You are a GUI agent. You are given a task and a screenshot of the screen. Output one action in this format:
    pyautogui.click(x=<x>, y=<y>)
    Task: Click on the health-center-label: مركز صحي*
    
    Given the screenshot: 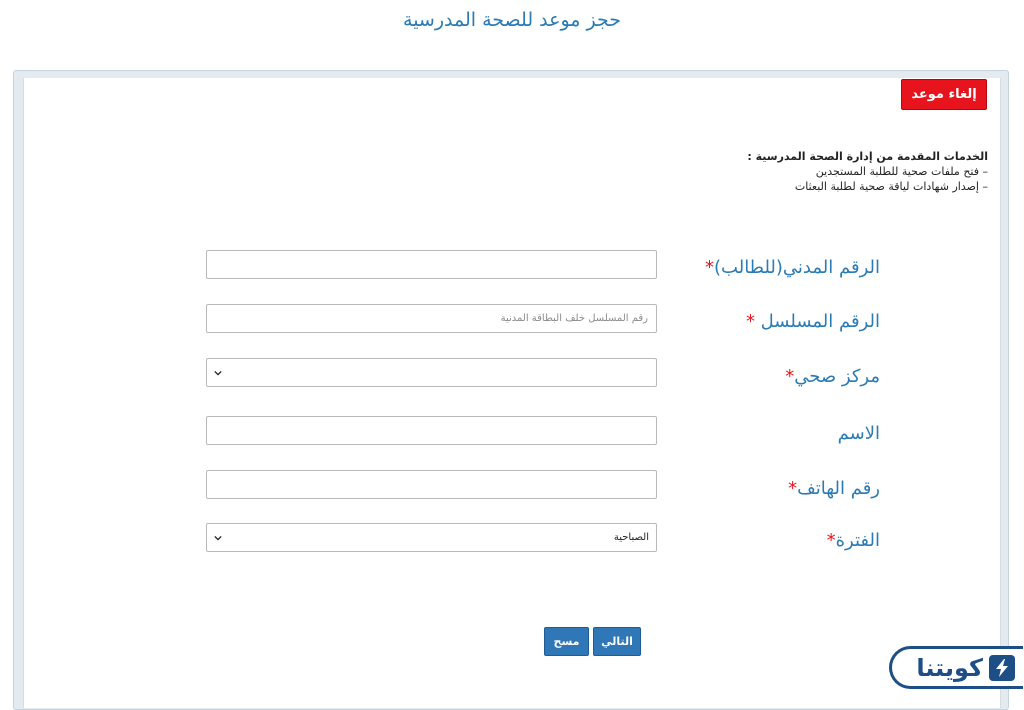 What is the action you would take?
    pyautogui.click(x=832, y=376)
    